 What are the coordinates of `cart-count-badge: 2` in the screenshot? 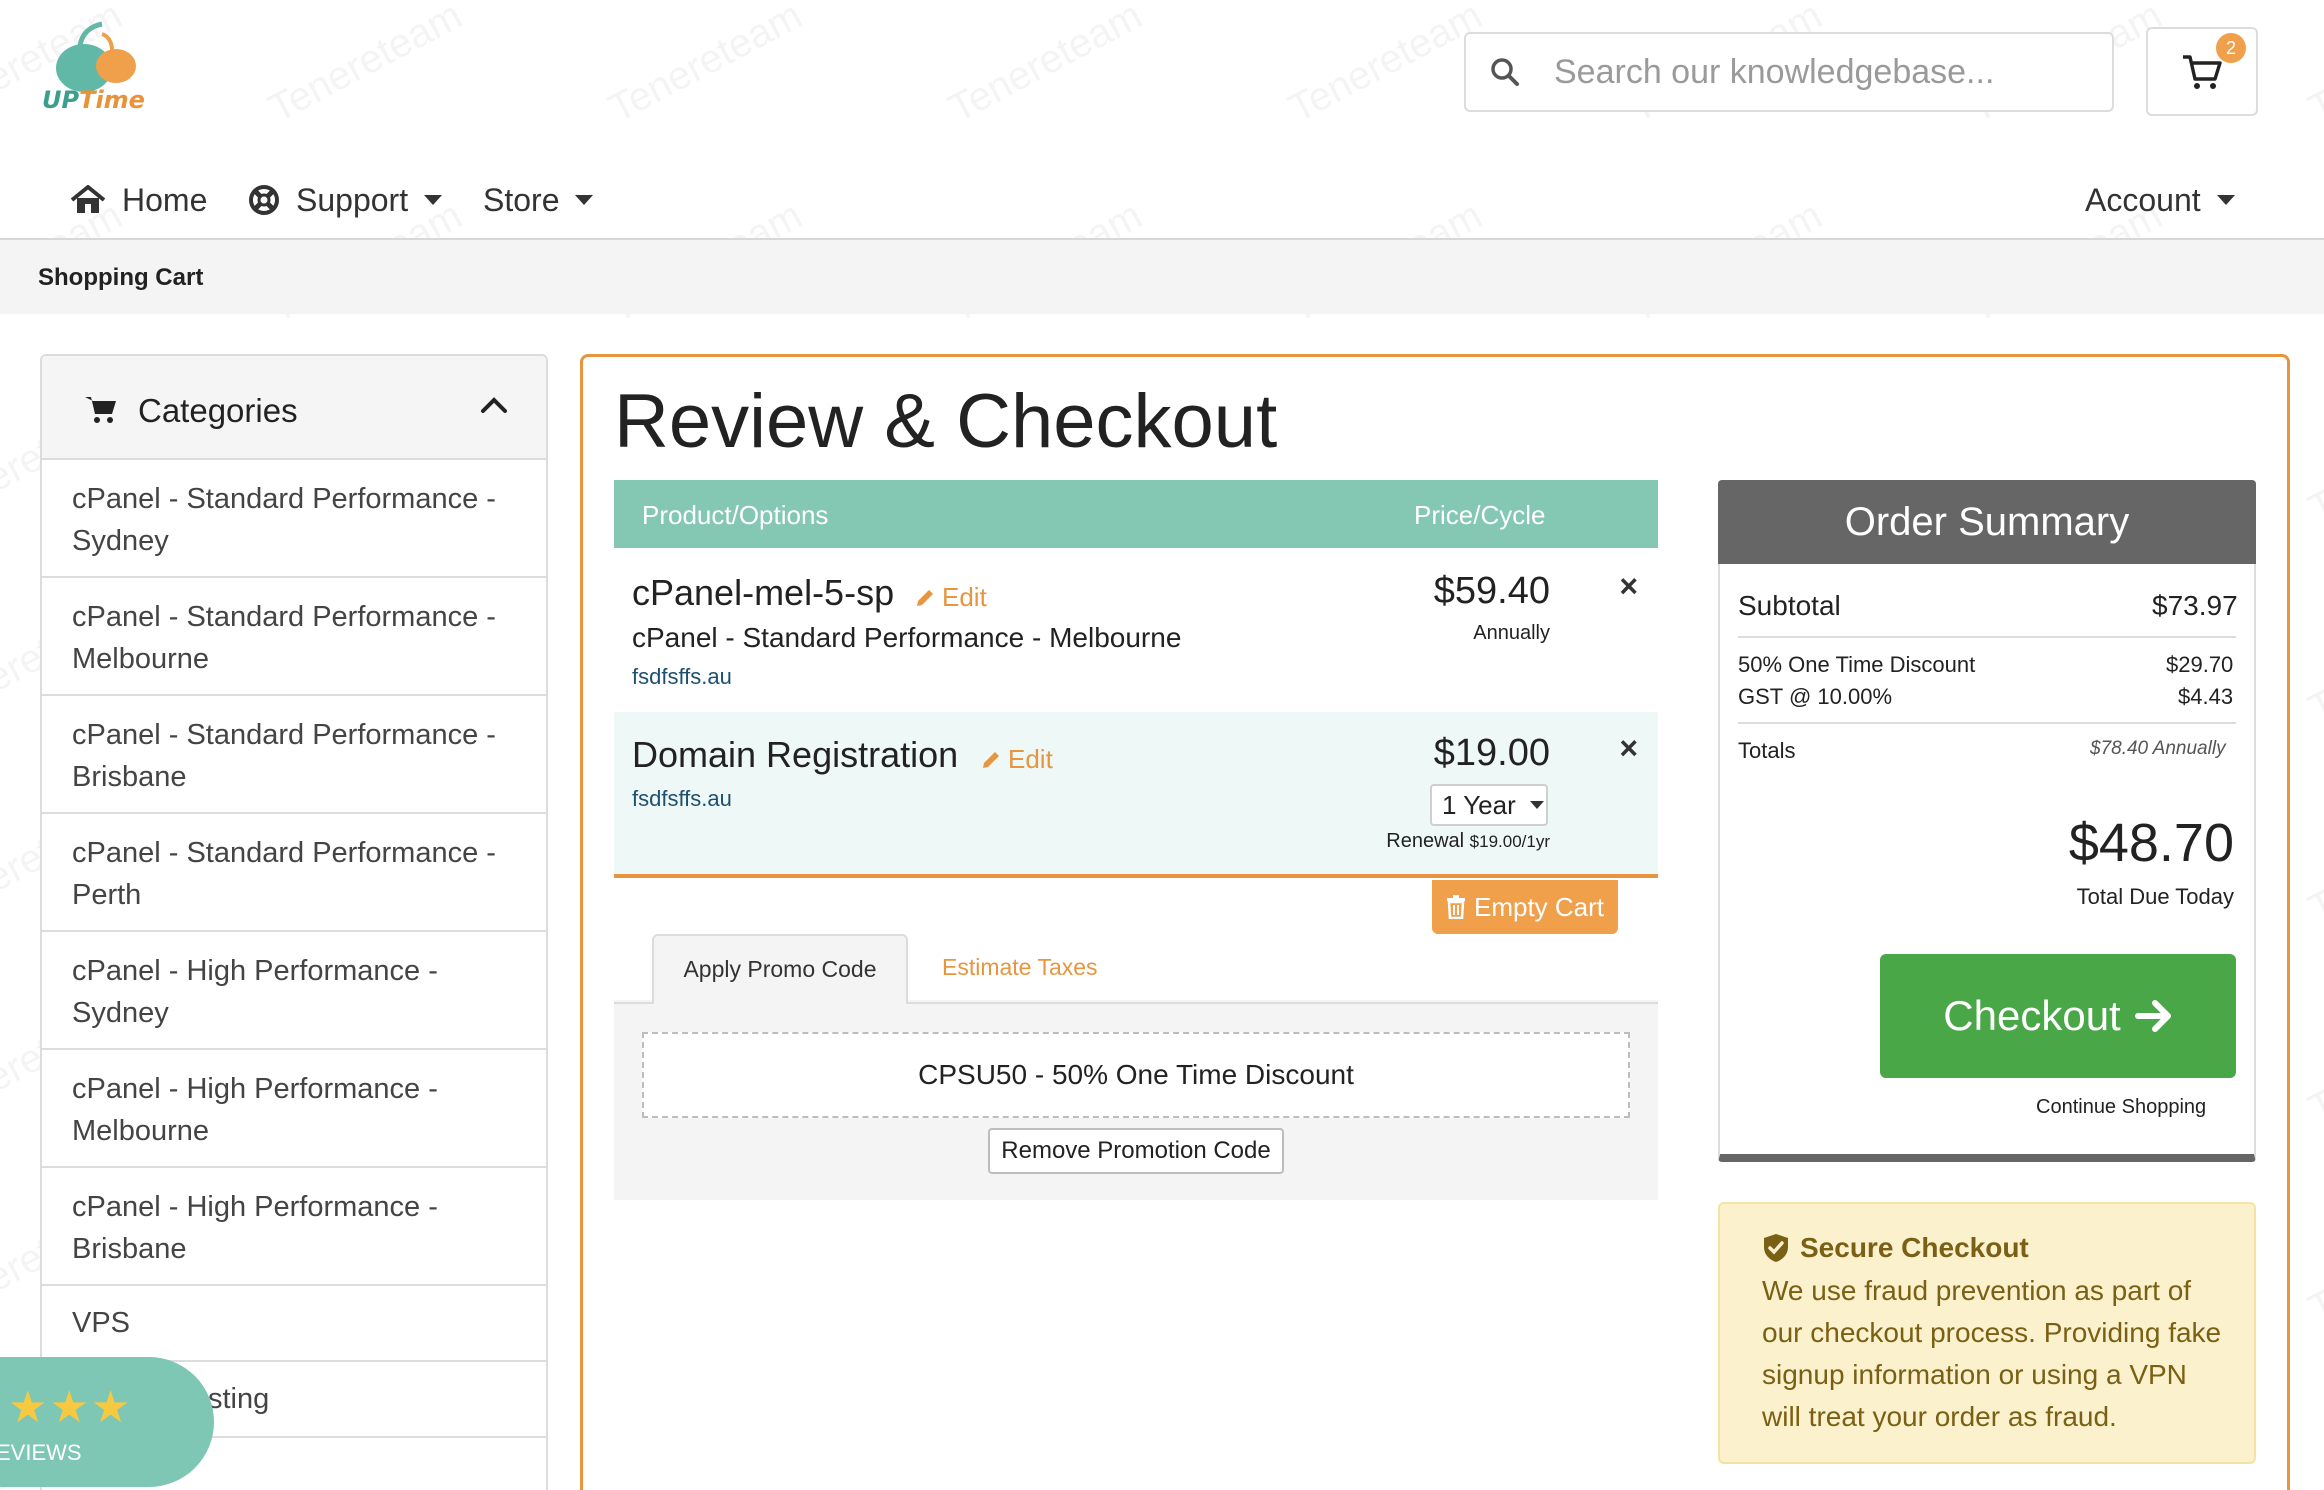 It's located at (2231, 48).